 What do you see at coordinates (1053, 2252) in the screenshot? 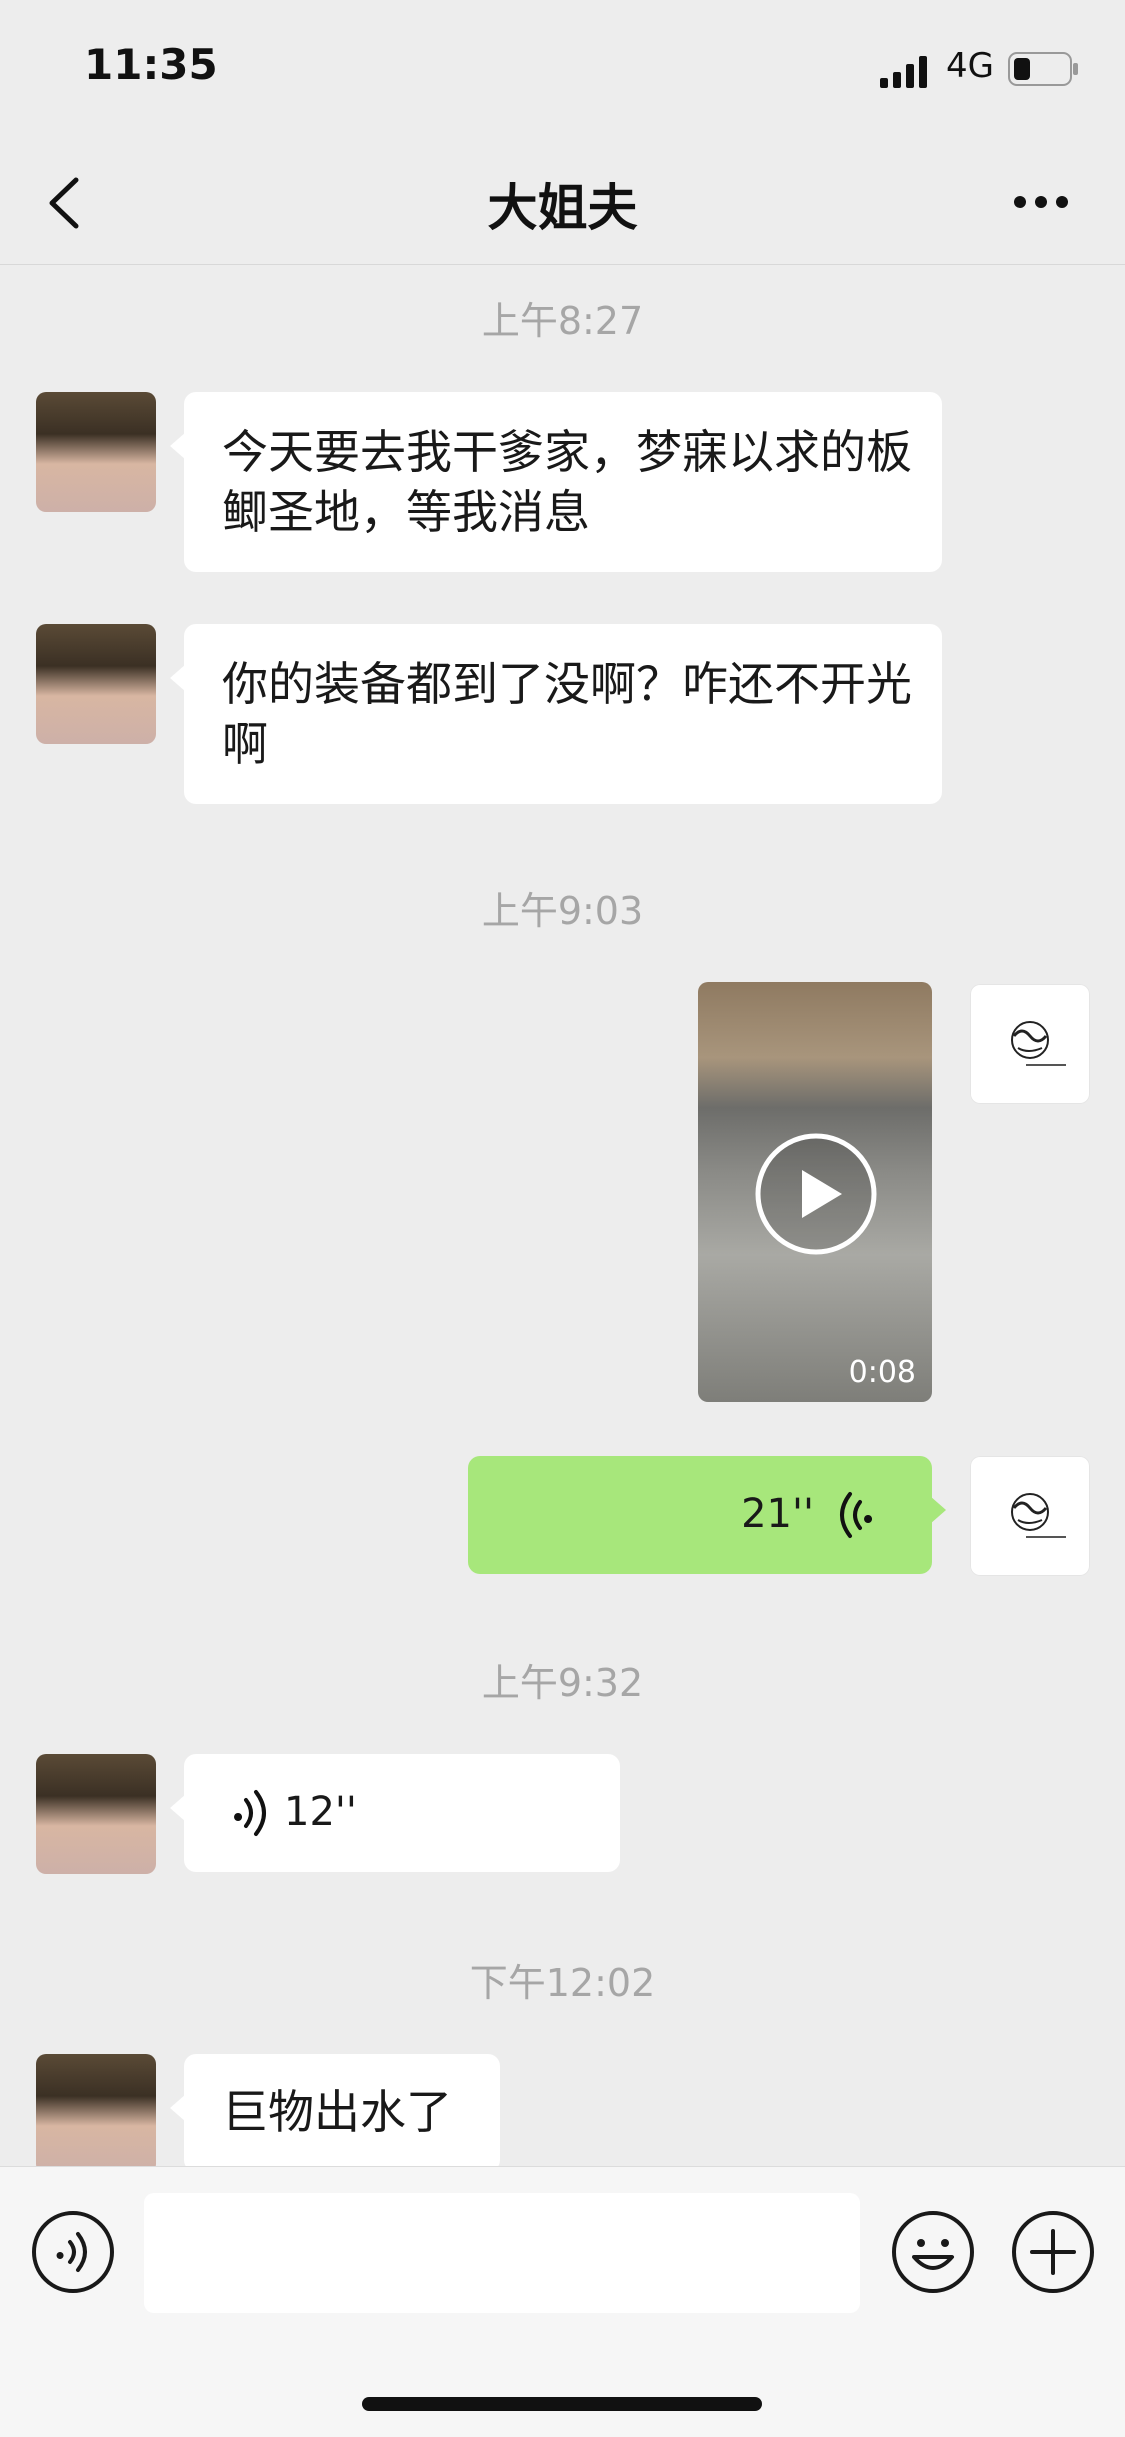
I see `plus-circle-icon` at bounding box center [1053, 2252].